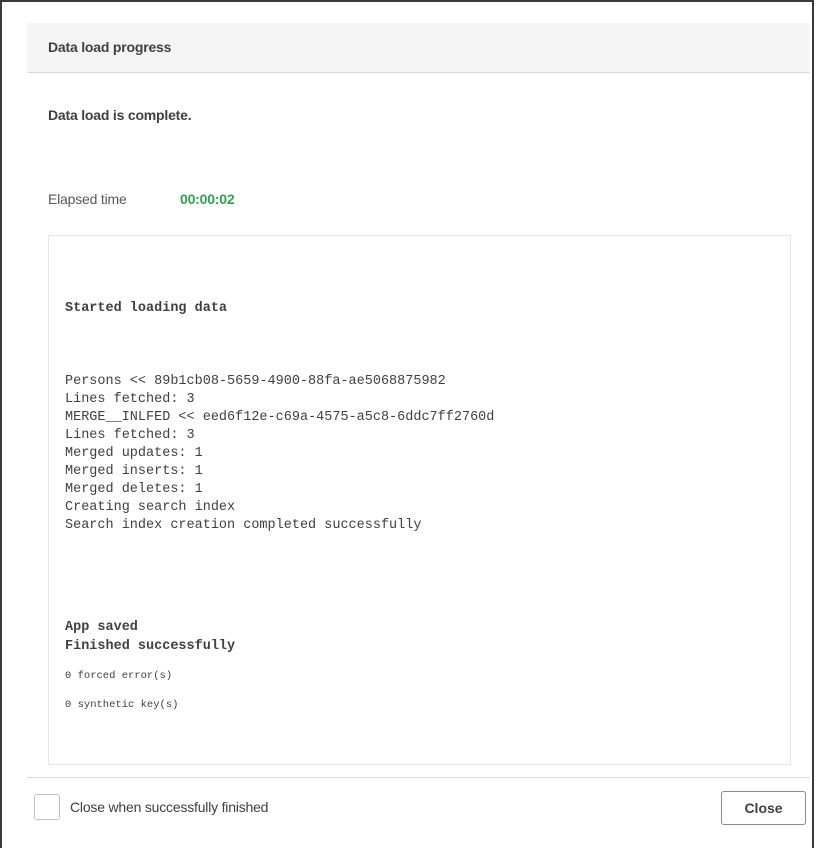 This screenshot has width=818, height=850. Describe the element at coordinates (207, 199) in the screenshot. I see `elapsed-time-value: 00:00:02` at that location.